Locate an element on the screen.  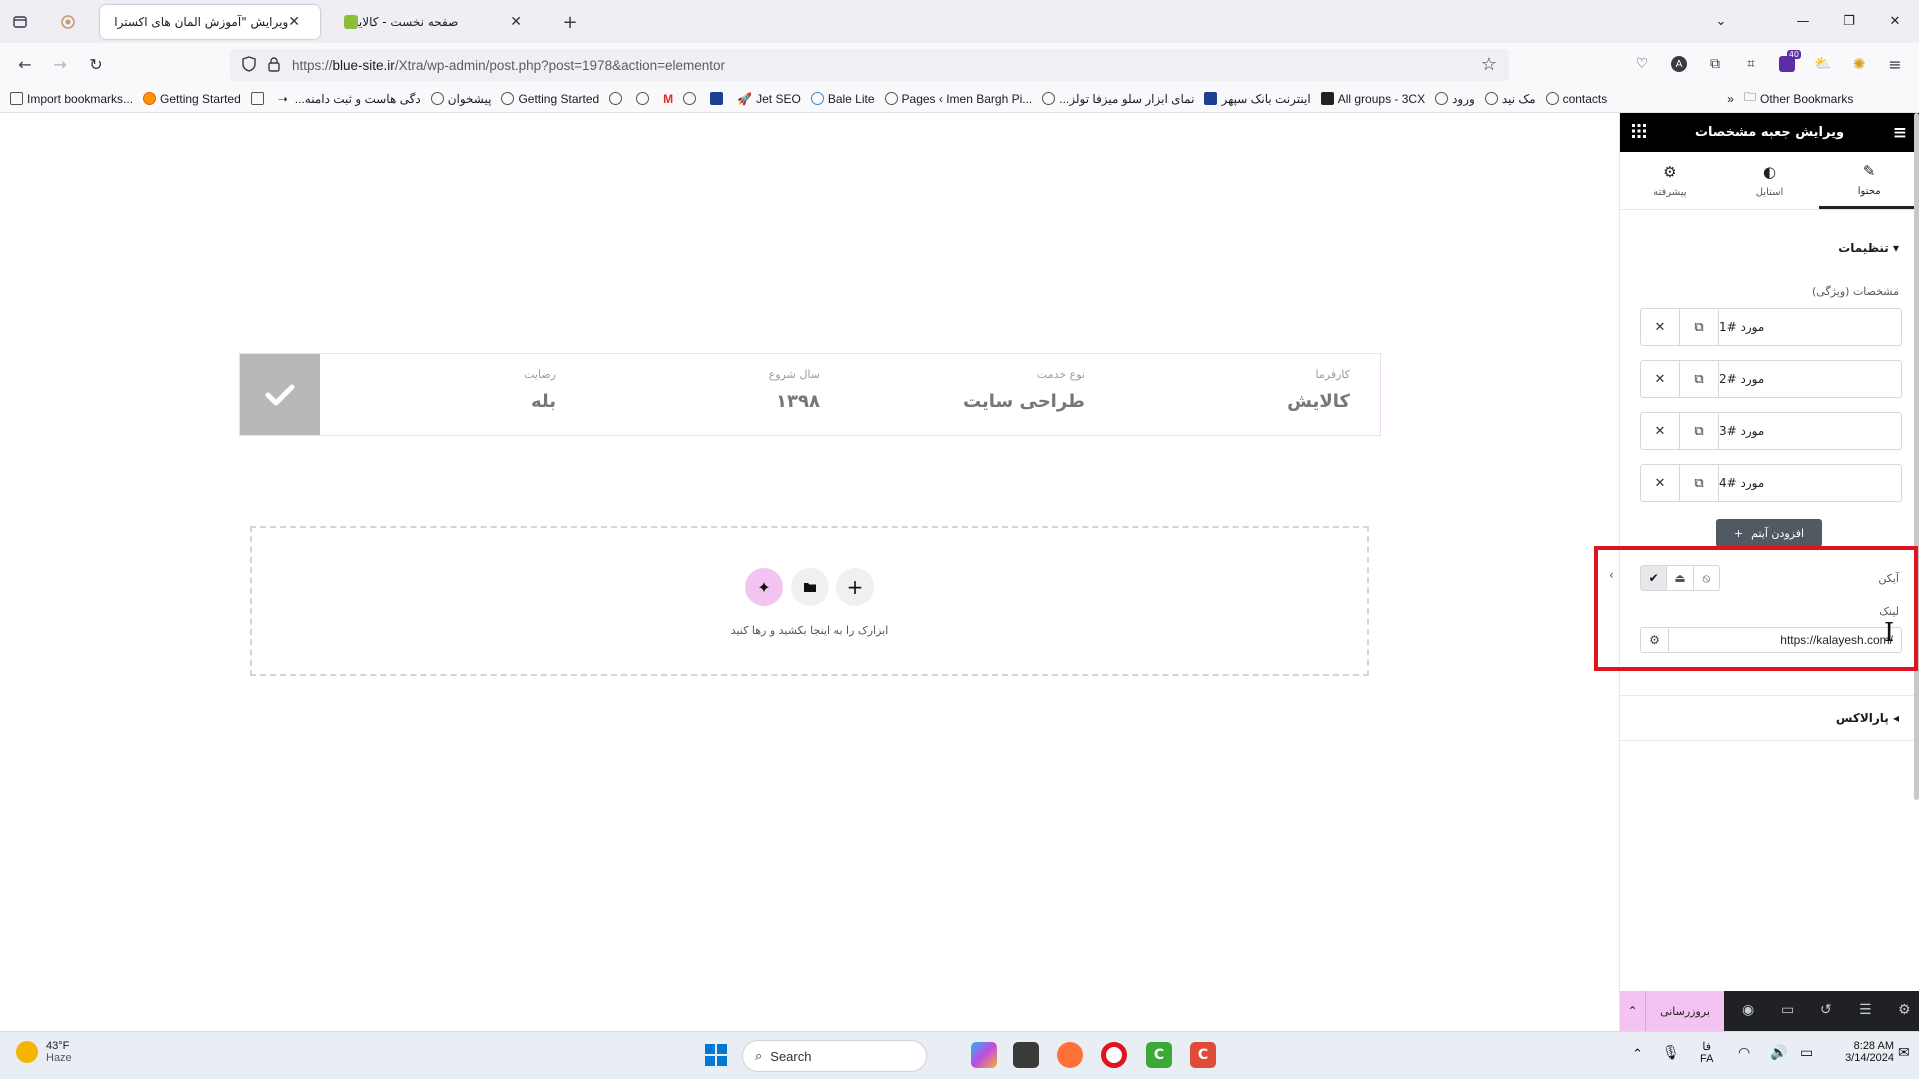
bookmark-item: contacts is located at coordinates (1576, 99).